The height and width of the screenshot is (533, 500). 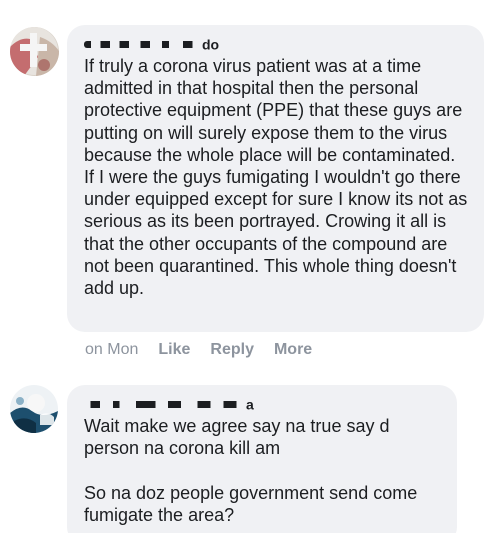 What do you see at coordinates (174, 350) in the screenshot?
I see `like-button: Like` at bounding box center [174, 350].